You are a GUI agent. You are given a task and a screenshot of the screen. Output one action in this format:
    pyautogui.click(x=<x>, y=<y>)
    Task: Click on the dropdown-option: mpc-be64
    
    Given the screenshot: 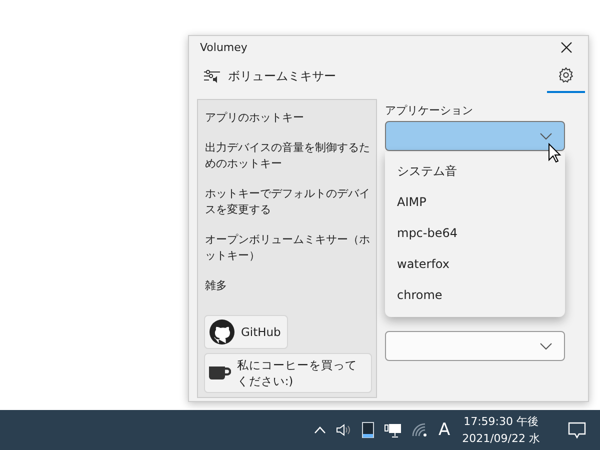 What is the action you would take?
    pyautogui.click(x=475, y=233)
    